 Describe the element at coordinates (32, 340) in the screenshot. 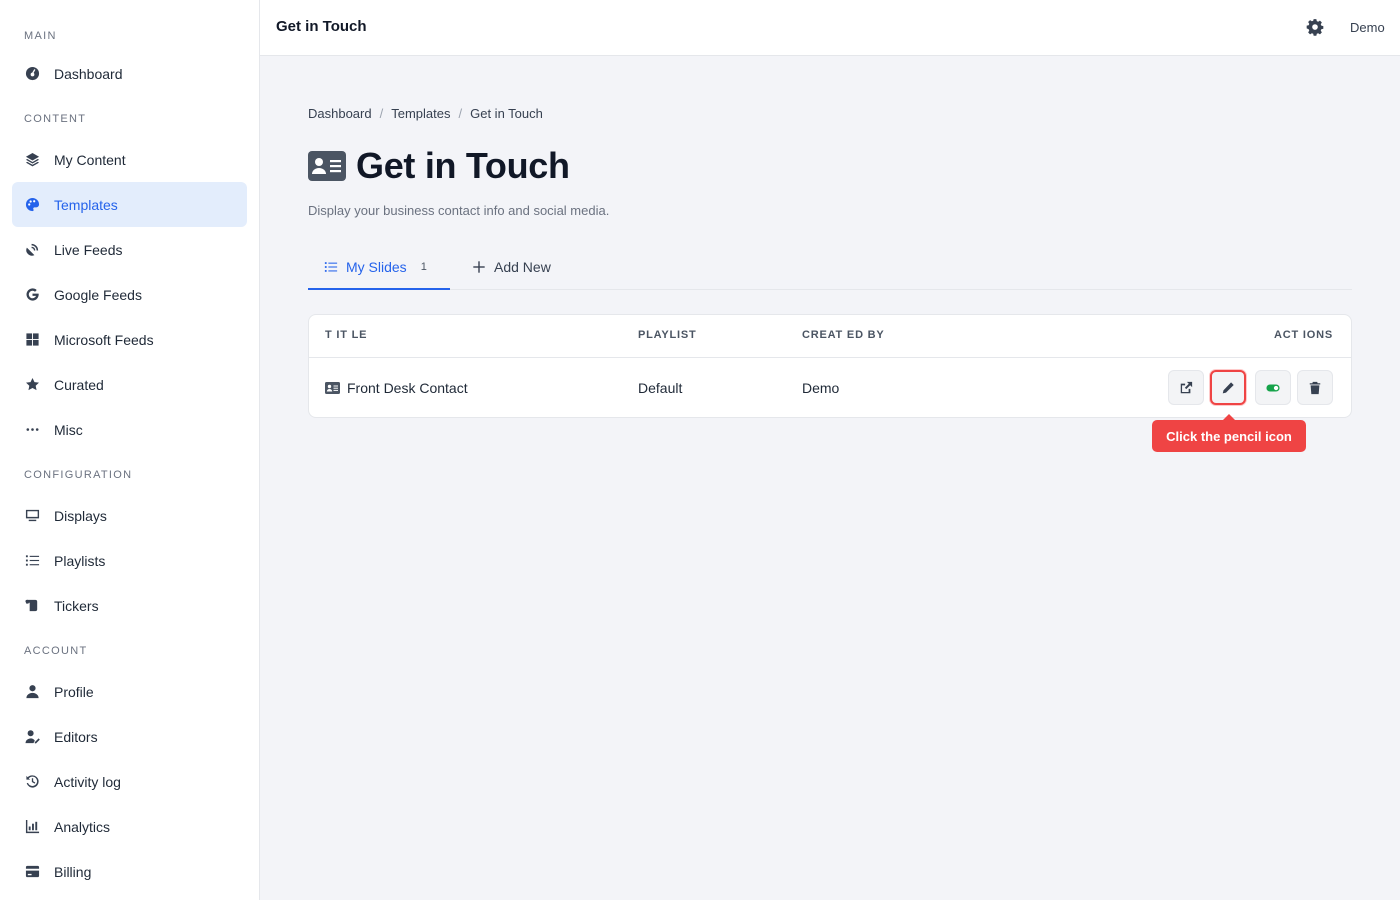

I see `windows-icon` at that location.